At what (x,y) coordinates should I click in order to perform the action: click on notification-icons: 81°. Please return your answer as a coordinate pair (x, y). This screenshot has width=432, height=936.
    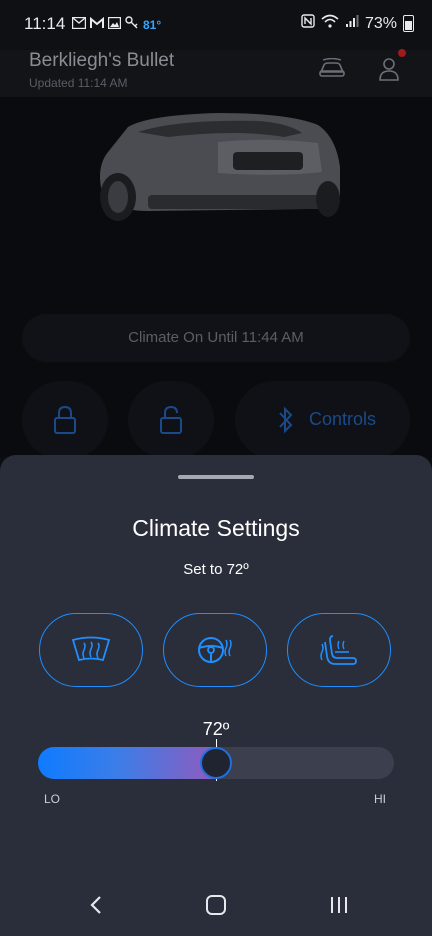
    Looking at the image, I should click on (116, 25).